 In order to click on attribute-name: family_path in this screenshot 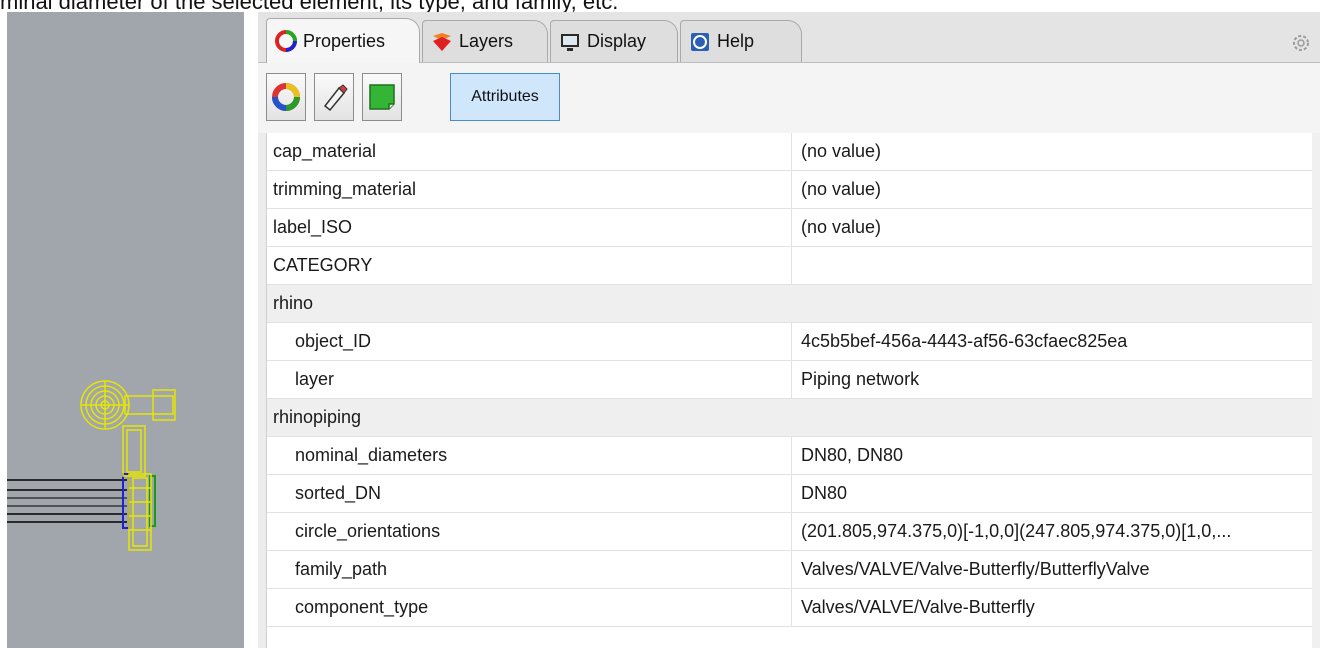, I will do `click(341, 569)`.